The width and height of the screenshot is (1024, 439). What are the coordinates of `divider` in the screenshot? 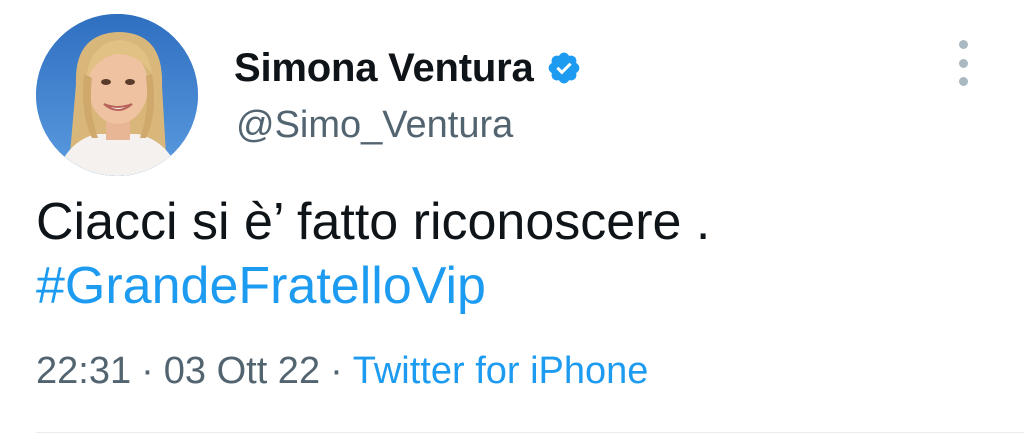 It's located at (530, 432).